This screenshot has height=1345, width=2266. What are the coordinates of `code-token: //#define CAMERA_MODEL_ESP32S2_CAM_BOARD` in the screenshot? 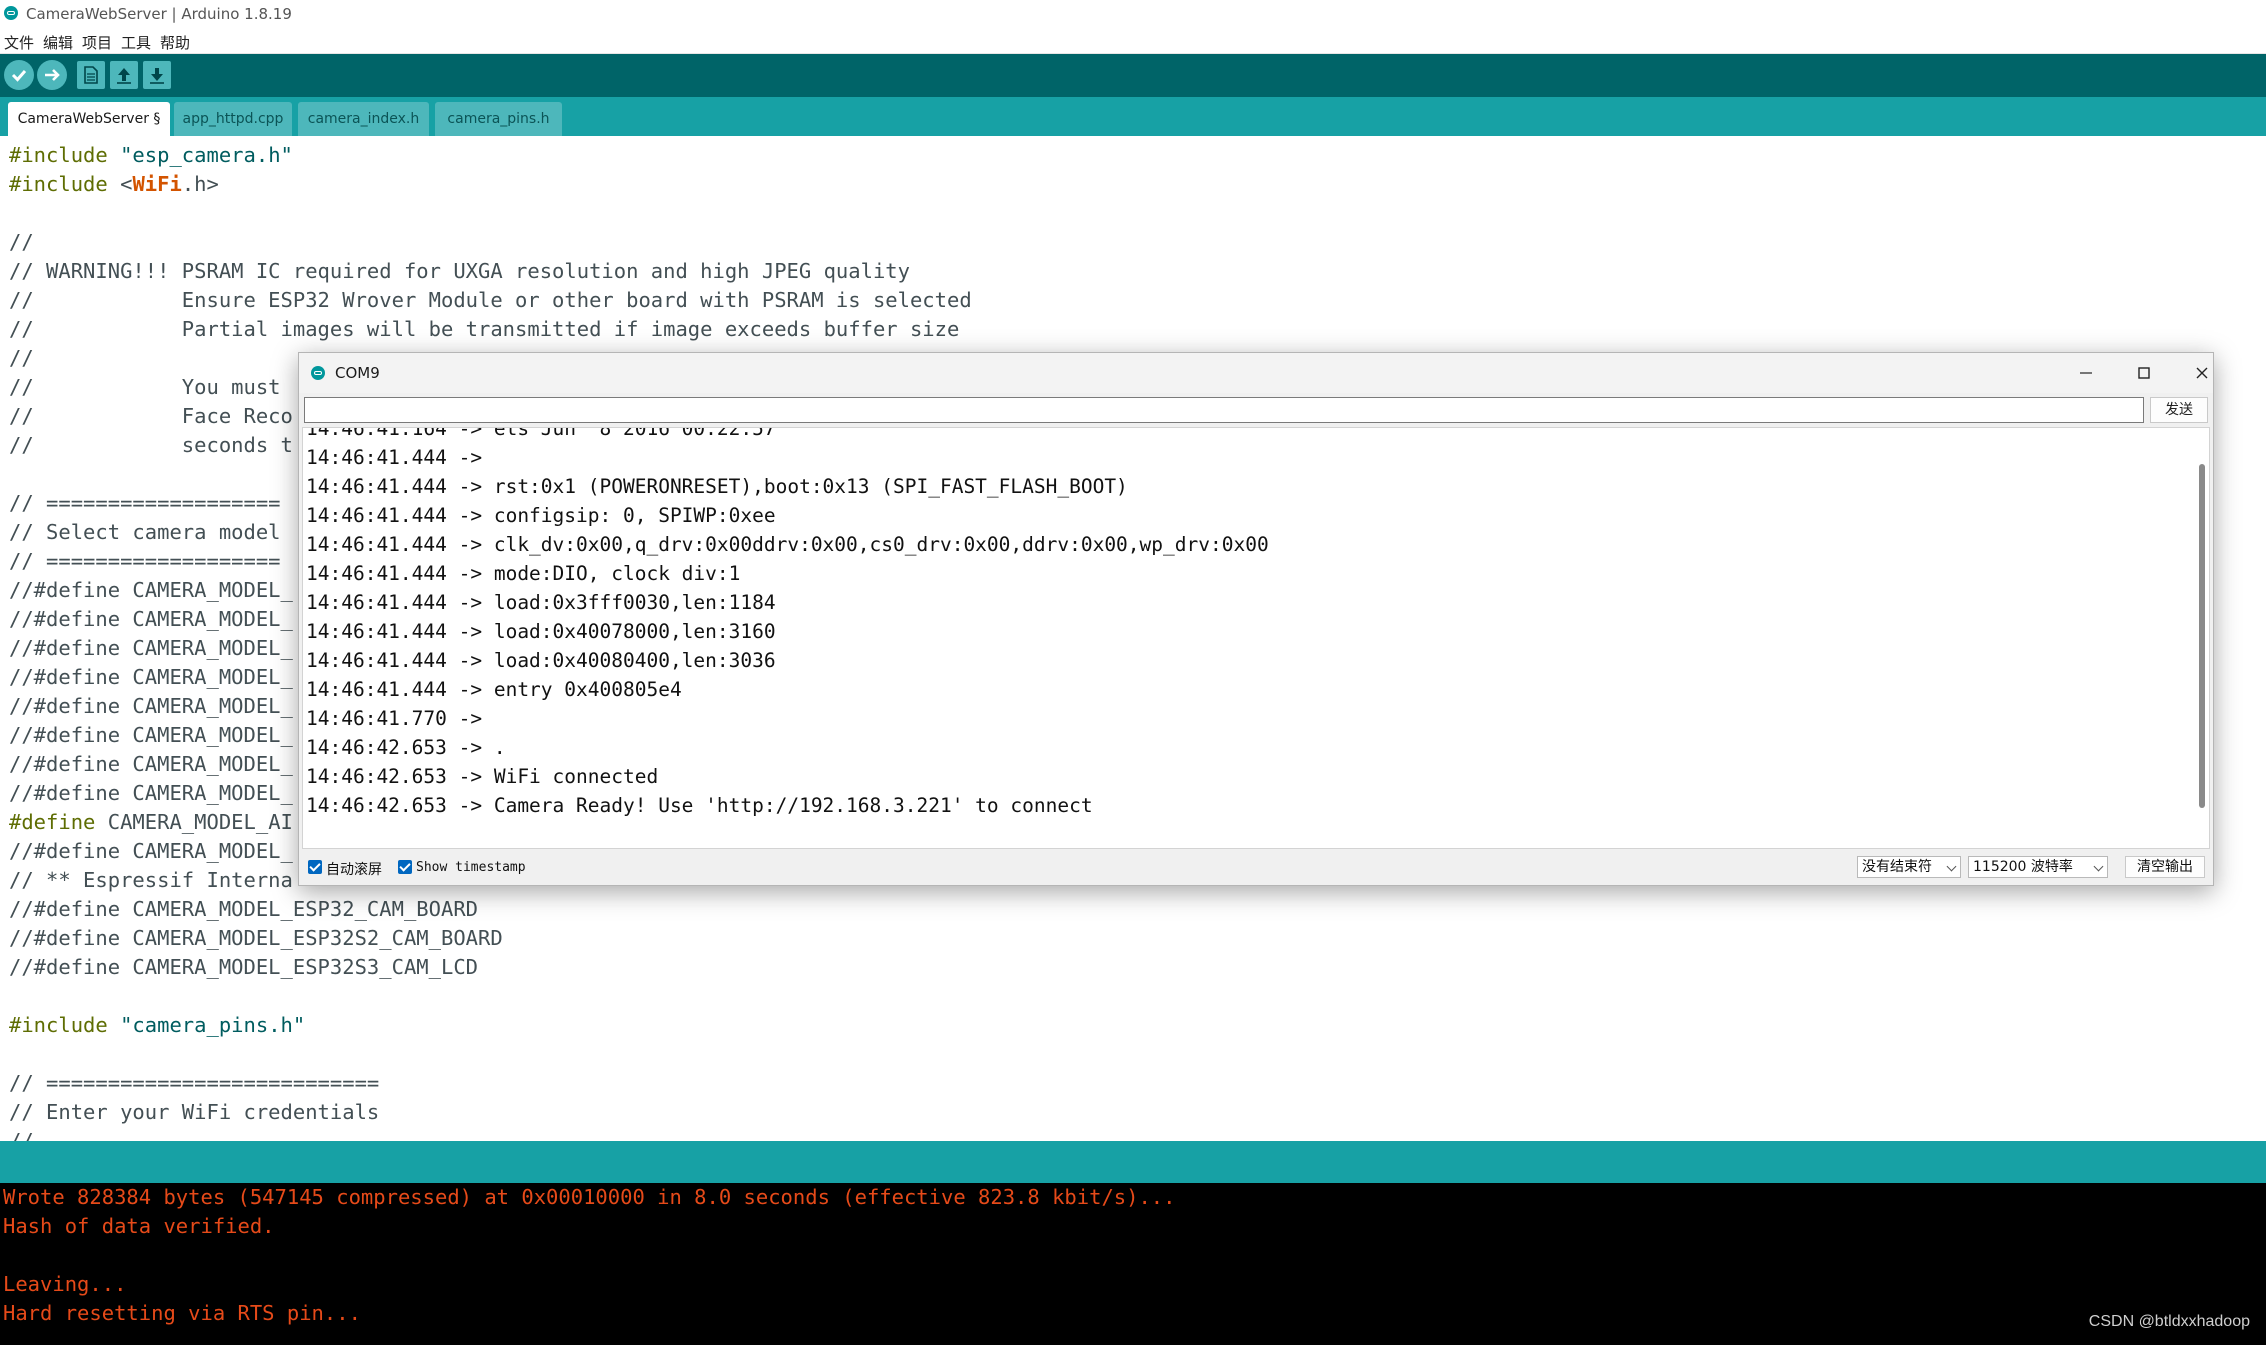 It's located at (256, 938).